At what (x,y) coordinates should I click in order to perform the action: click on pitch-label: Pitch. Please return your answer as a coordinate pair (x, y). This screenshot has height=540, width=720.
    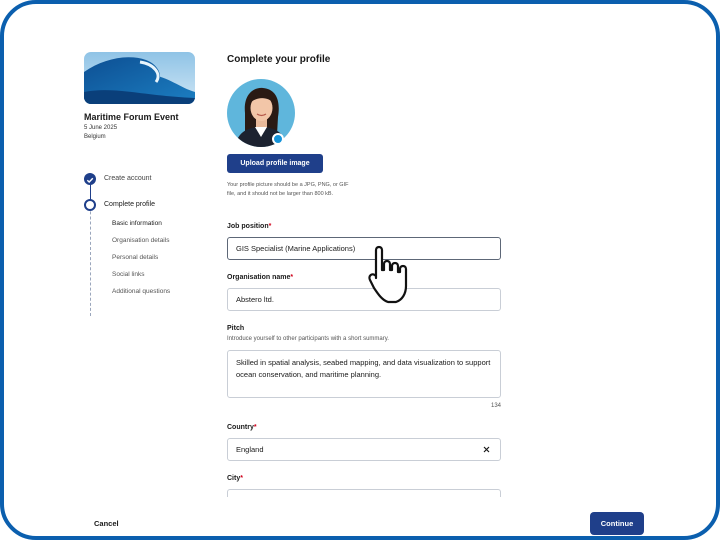
    Looking at the image, I should click on (236, 328).